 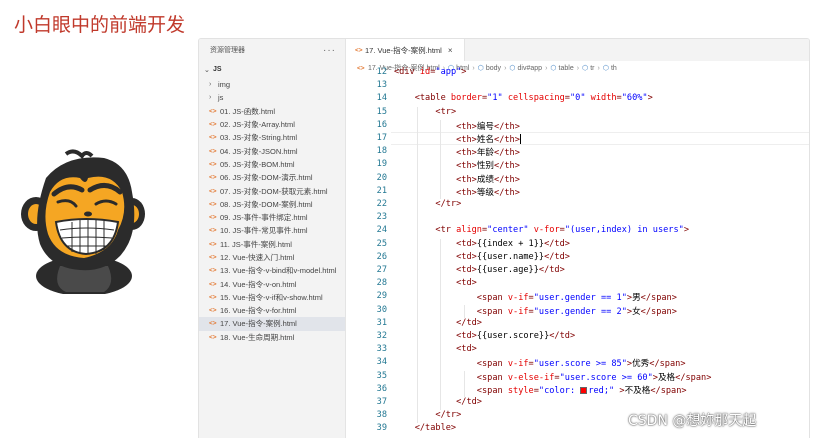 I want to click on sidebar-file-item: <> 09. JS-事件-事件绑定.html, so click(x=272, y=217).